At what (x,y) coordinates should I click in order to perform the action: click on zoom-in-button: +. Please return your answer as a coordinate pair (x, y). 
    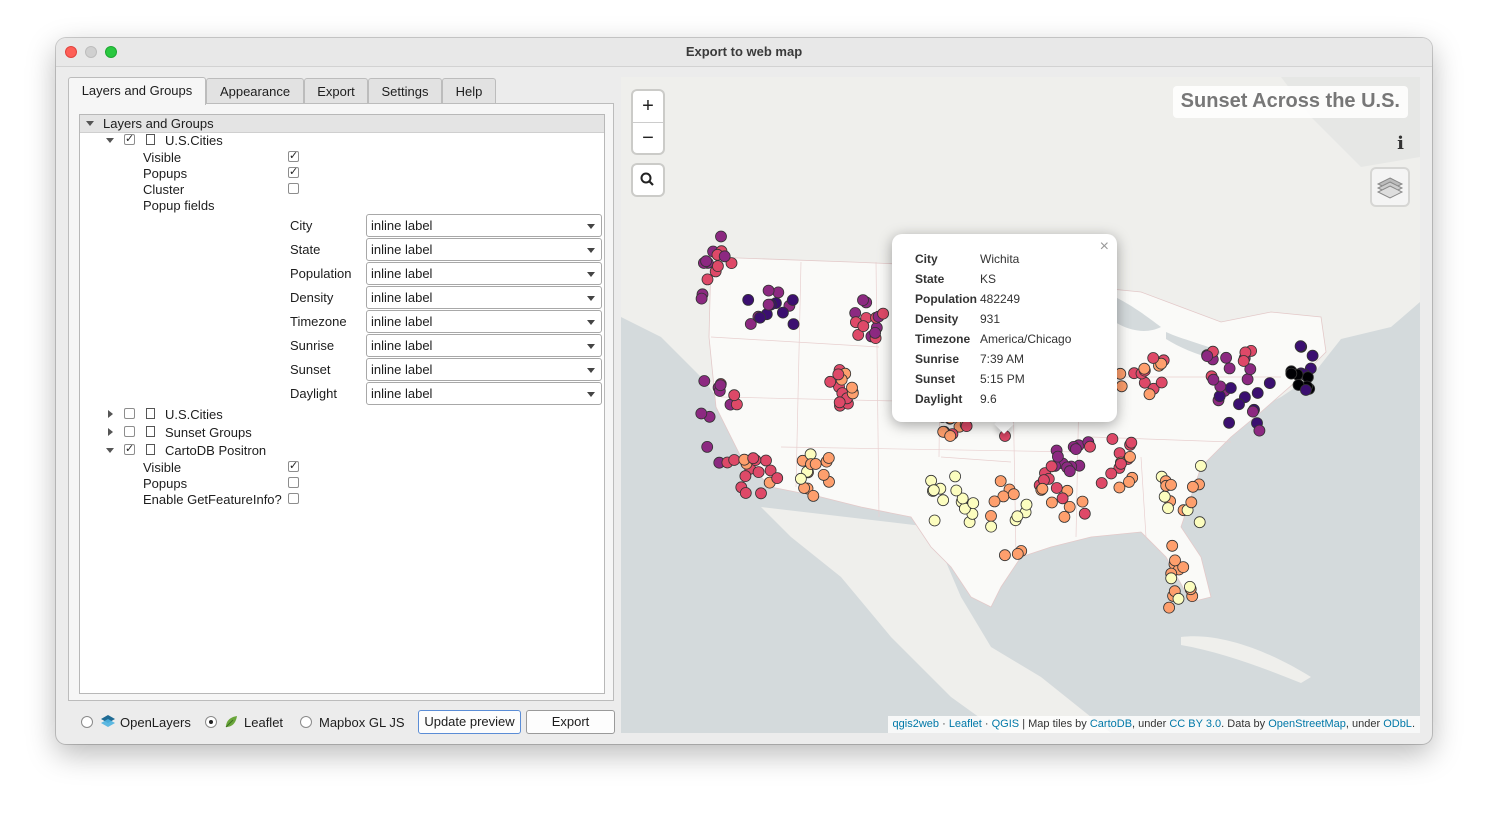
    Looking at the image, I should click on (648, 107).